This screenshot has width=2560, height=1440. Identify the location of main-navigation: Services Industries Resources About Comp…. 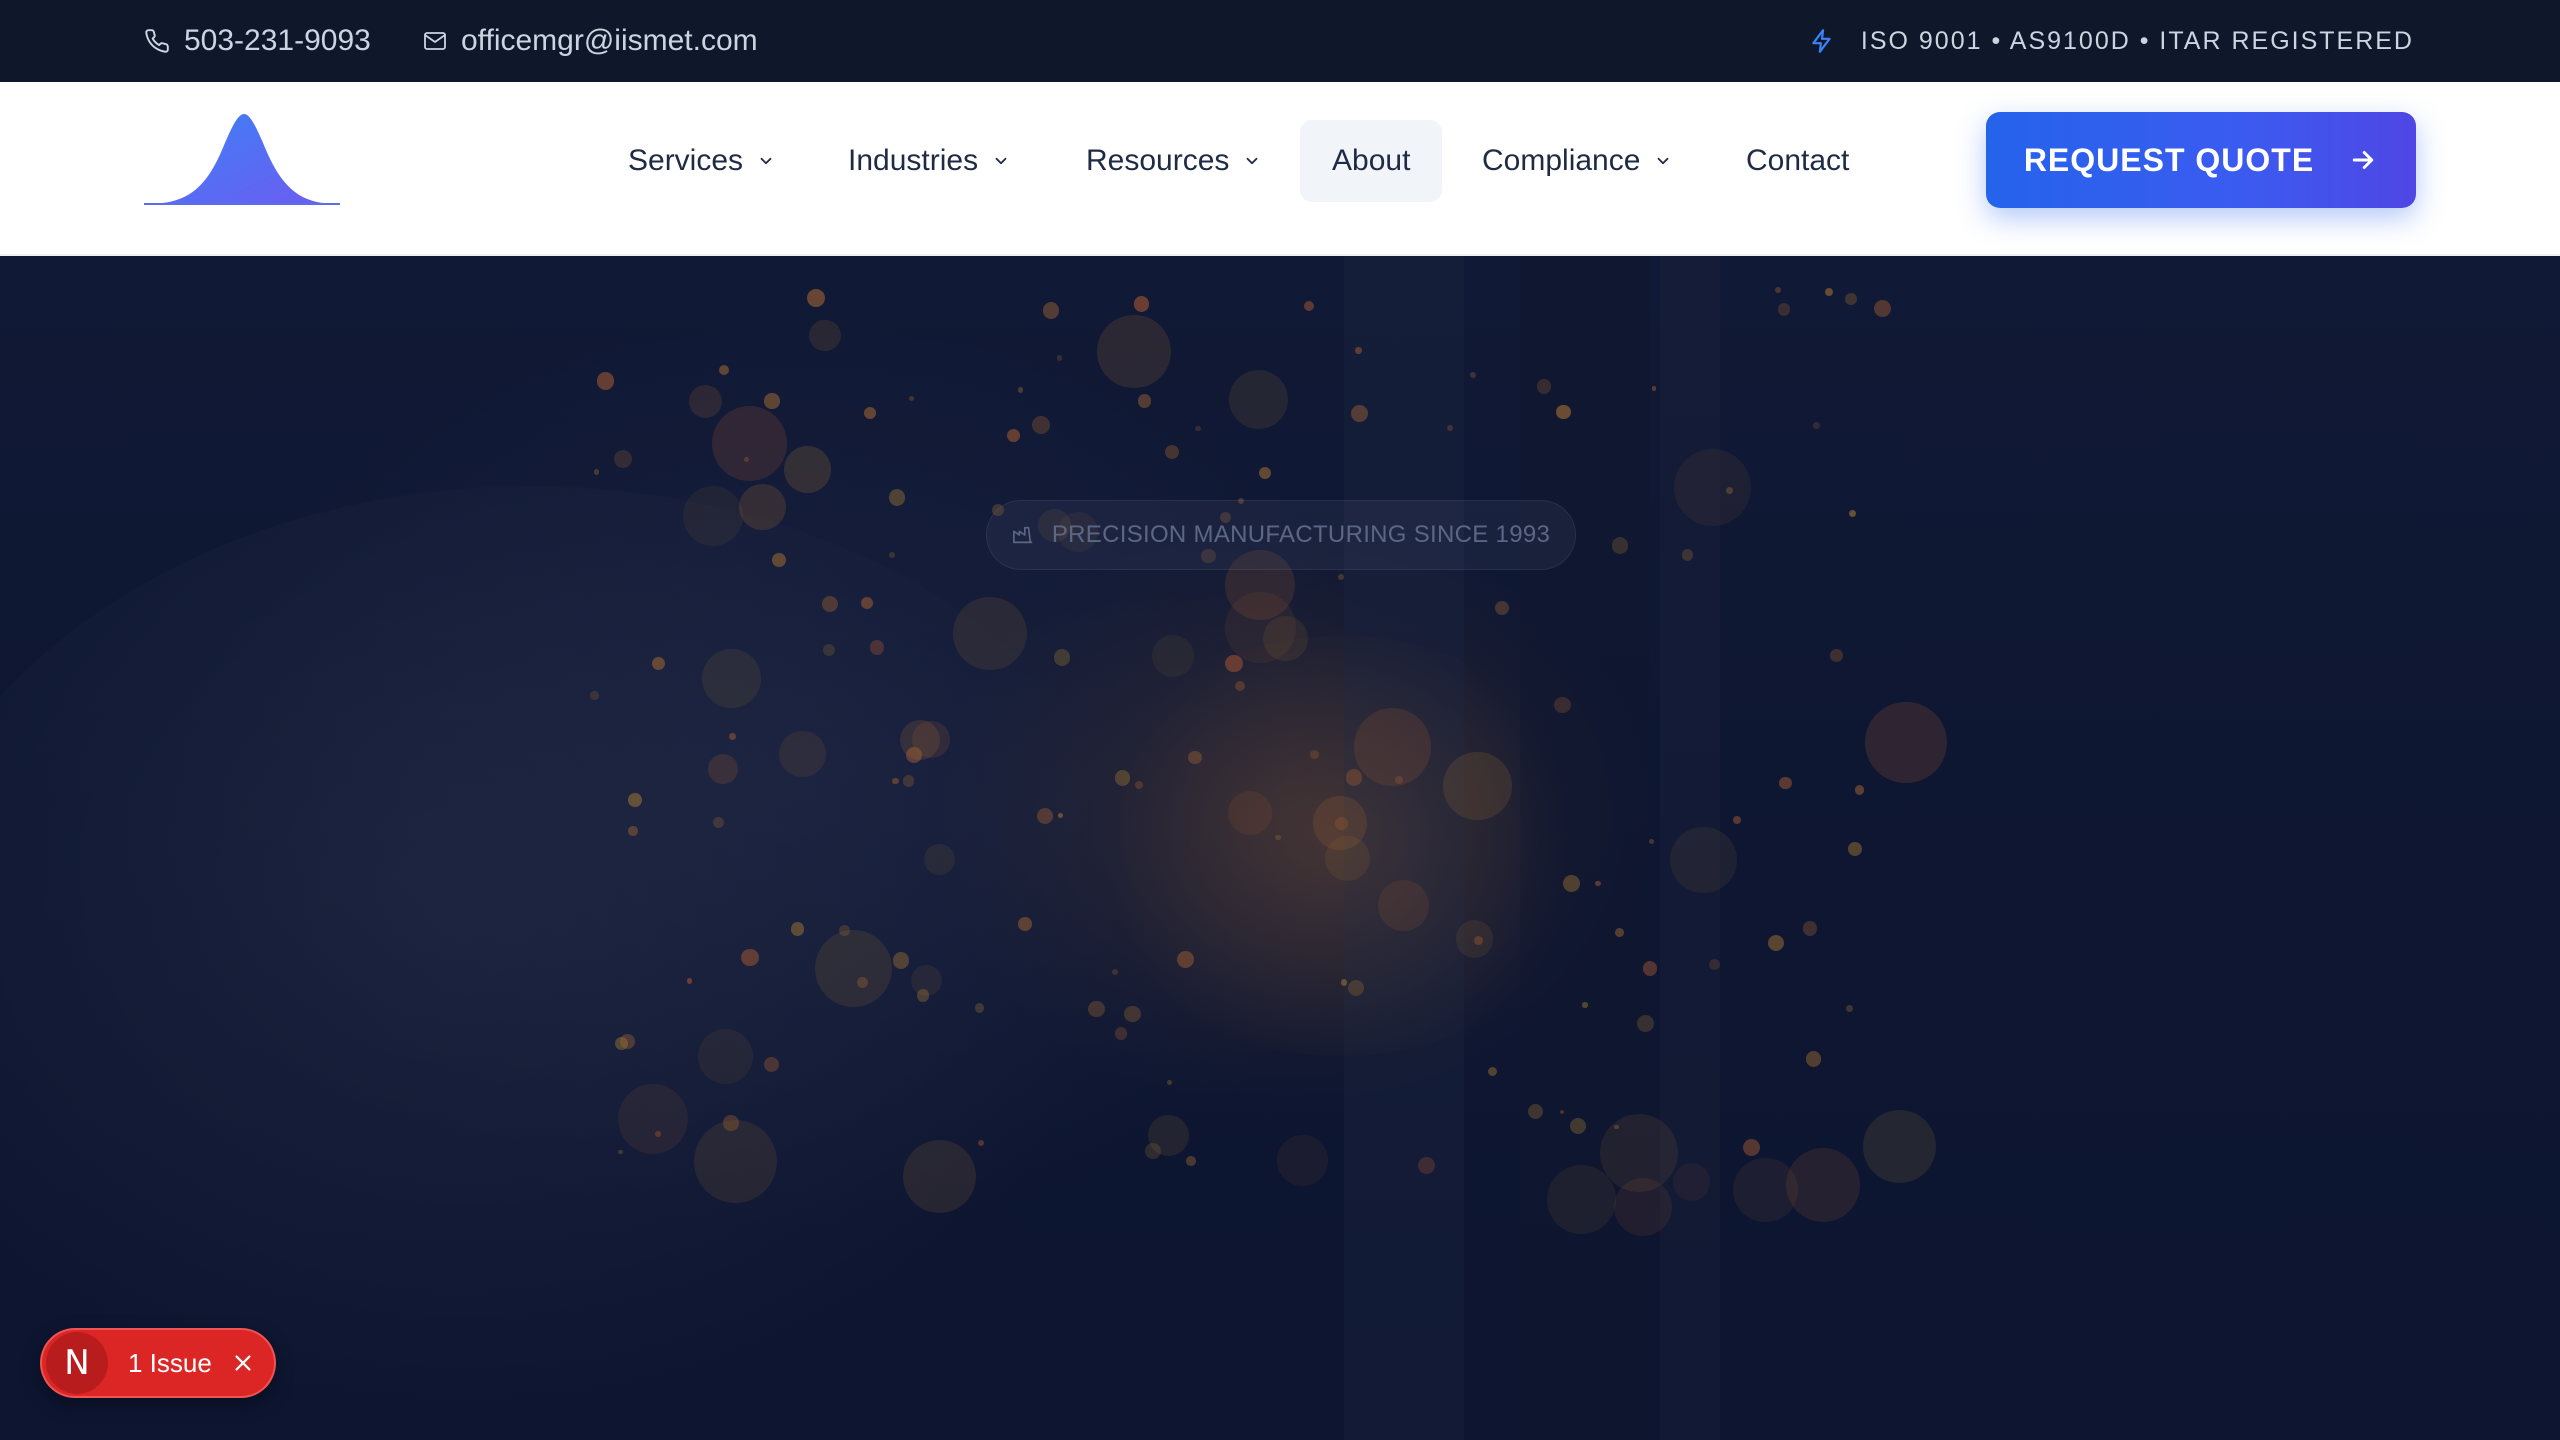
(1280, 169).